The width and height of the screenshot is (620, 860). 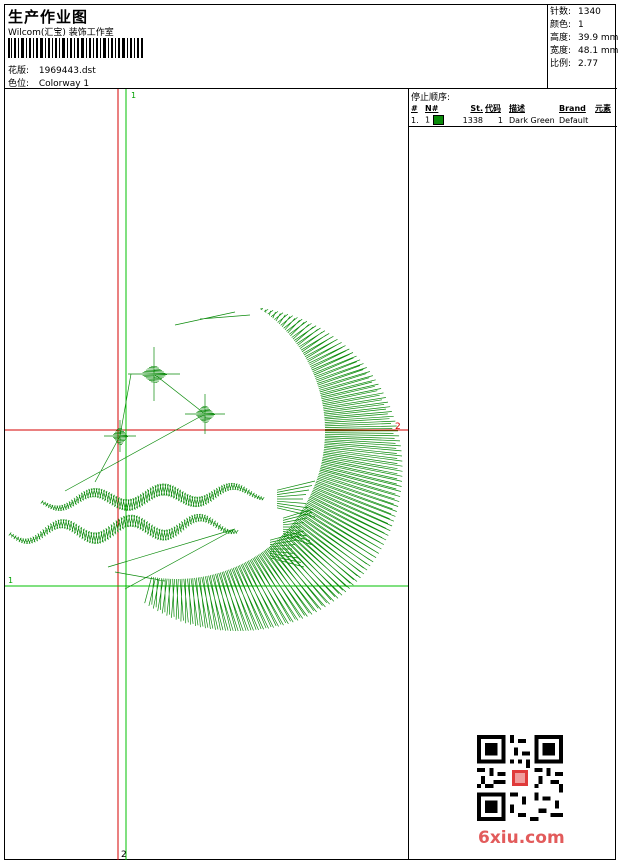 I want to click on stat-value: 1, so click(x=581, y=25).